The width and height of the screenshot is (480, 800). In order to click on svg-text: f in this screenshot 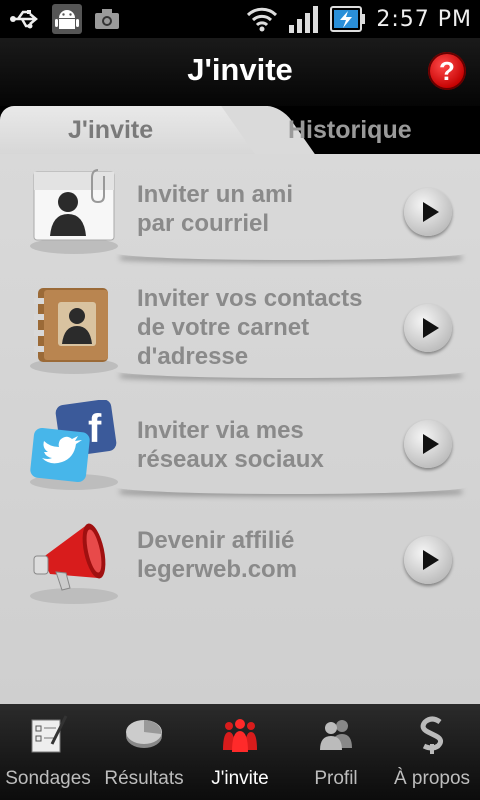, I will do `click(95, 429)`.